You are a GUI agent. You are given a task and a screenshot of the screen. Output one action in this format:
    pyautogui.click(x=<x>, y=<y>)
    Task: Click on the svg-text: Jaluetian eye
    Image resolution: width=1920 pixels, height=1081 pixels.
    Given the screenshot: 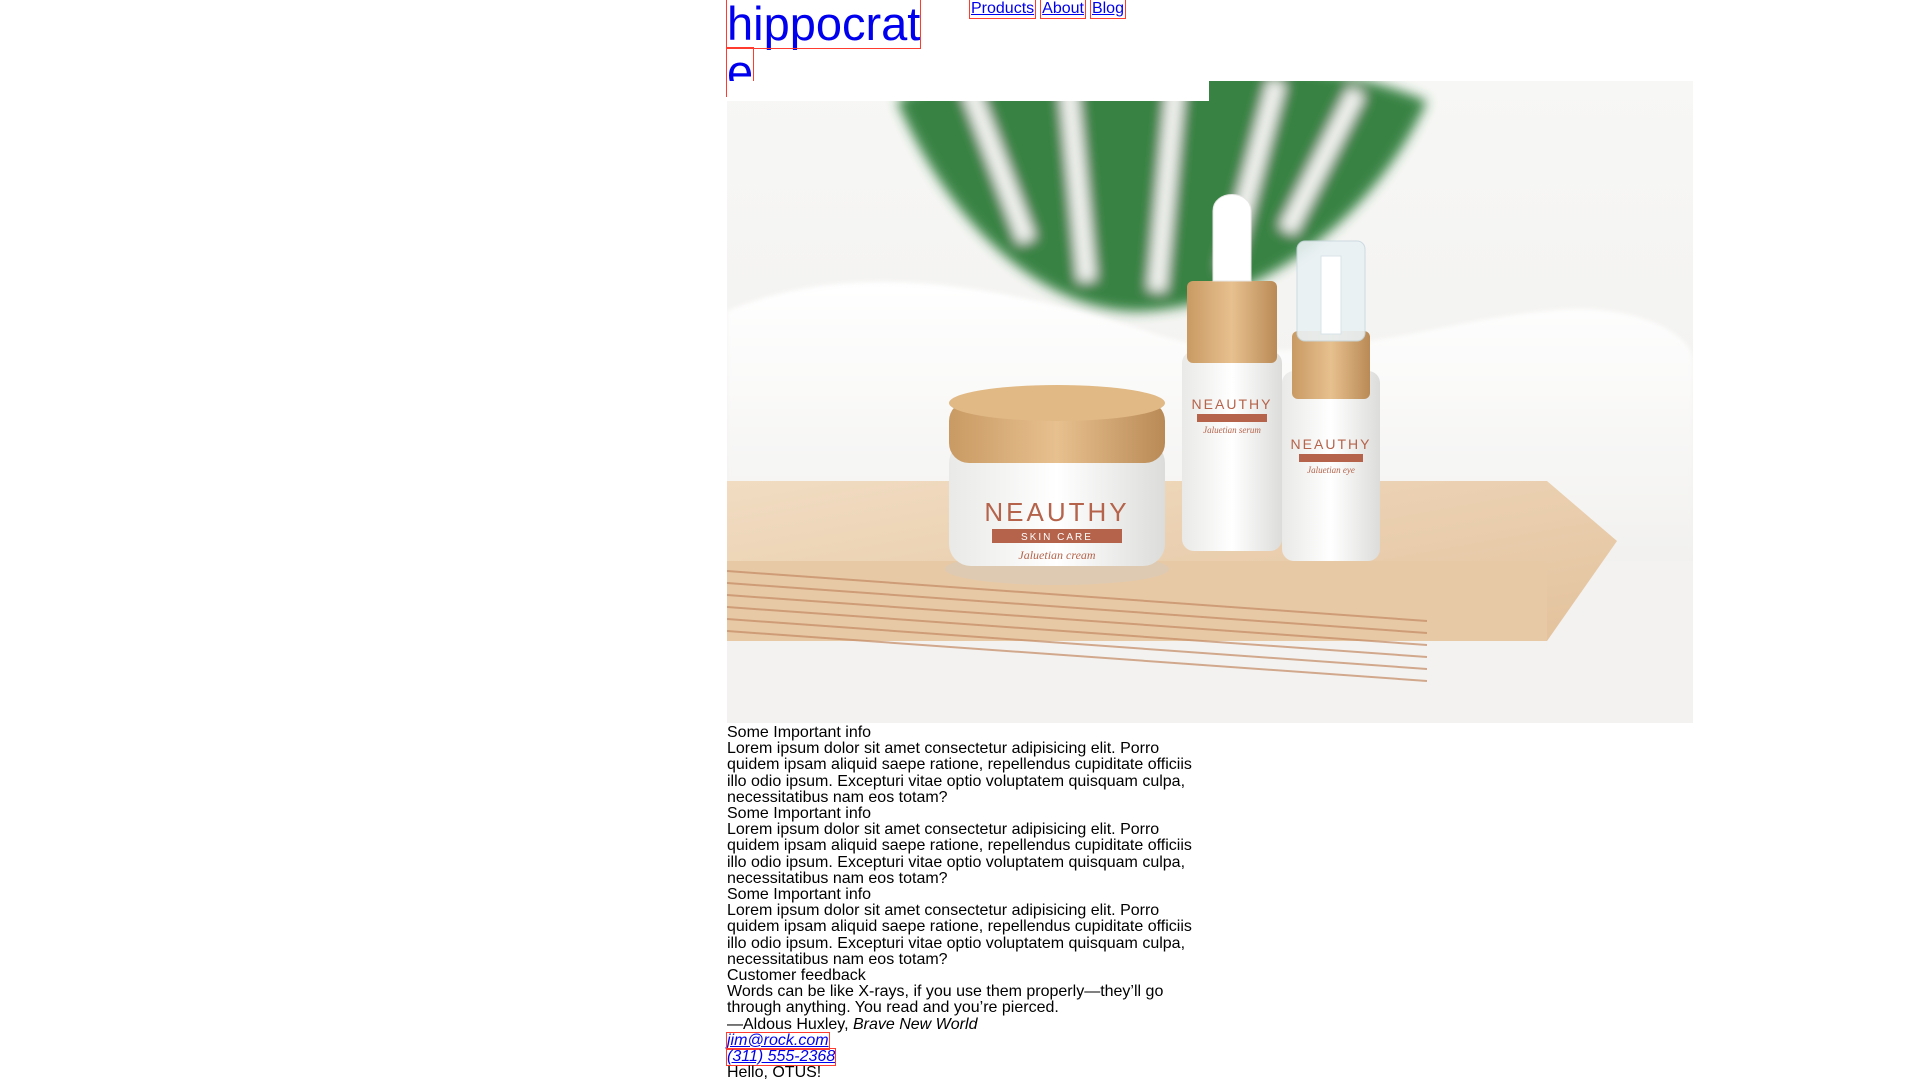 What is the action you would take?
    pyautogui.click(x=1331, y=470)
    